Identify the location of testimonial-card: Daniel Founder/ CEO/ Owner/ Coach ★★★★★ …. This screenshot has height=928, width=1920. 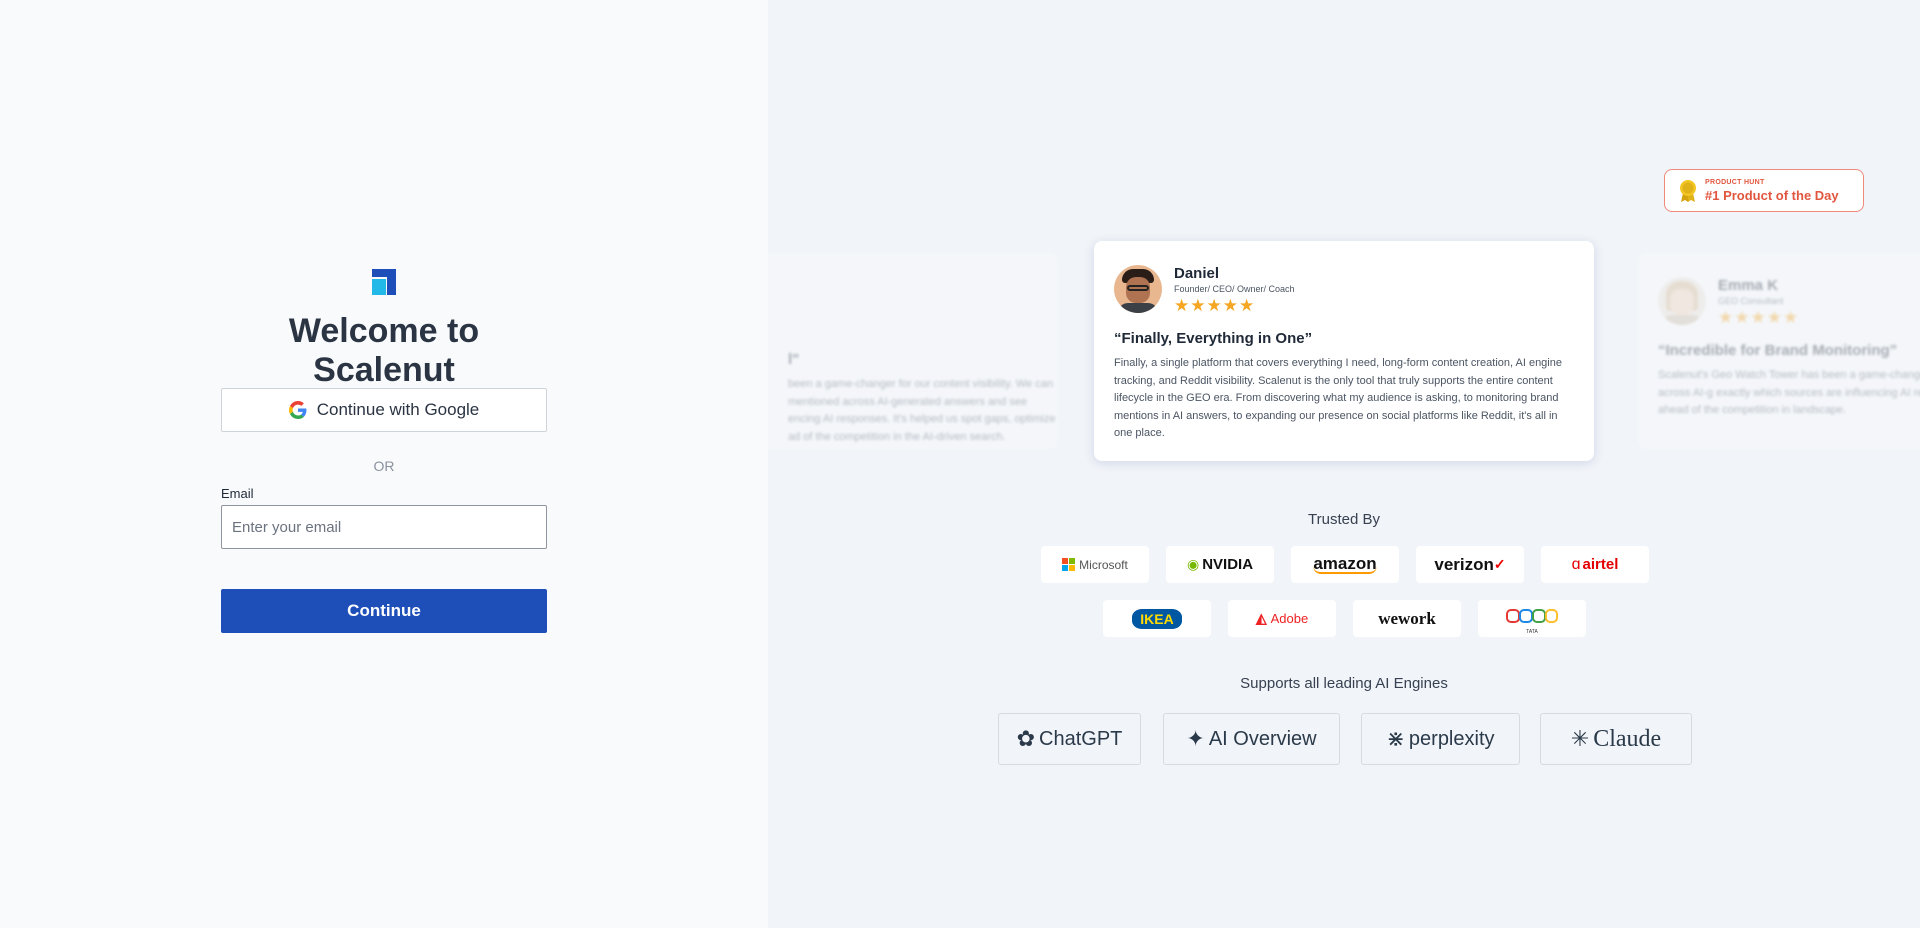
(1344, 351).